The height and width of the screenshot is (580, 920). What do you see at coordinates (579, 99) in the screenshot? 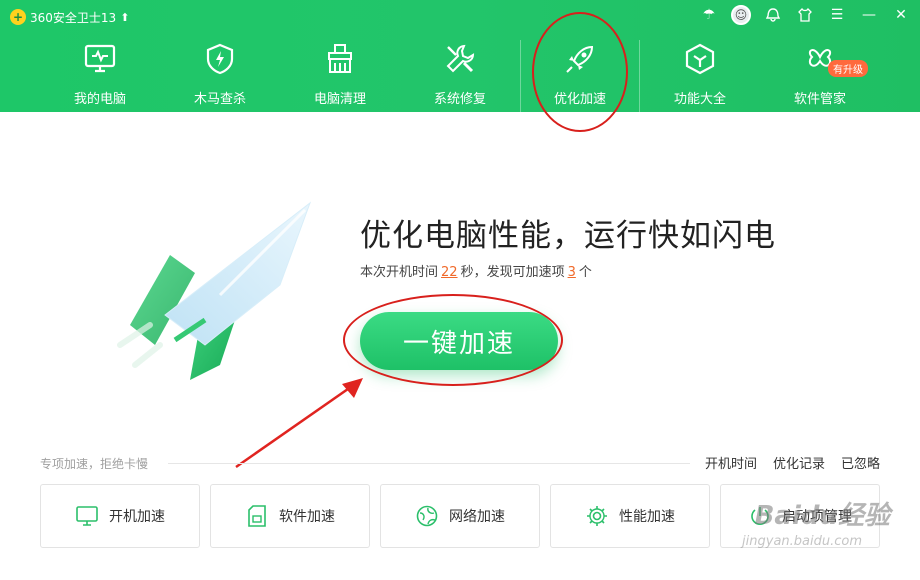
I see `nav-label: 优化加速` at bounding box center [579, 99].